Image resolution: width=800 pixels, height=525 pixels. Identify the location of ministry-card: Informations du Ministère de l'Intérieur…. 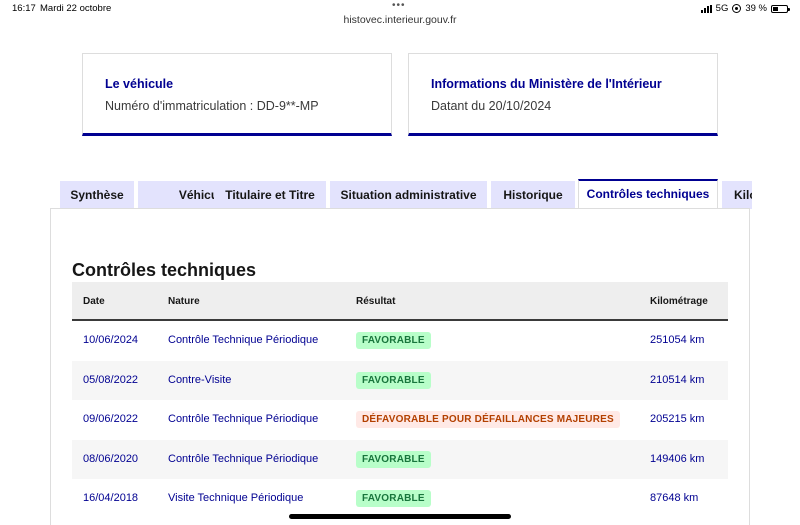
(563, 94).